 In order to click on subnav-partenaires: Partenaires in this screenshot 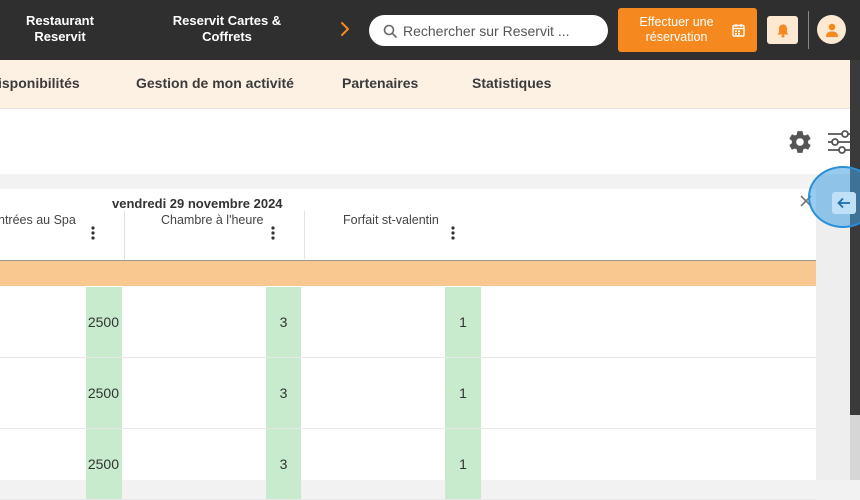, I will do `click(380, 83)`.